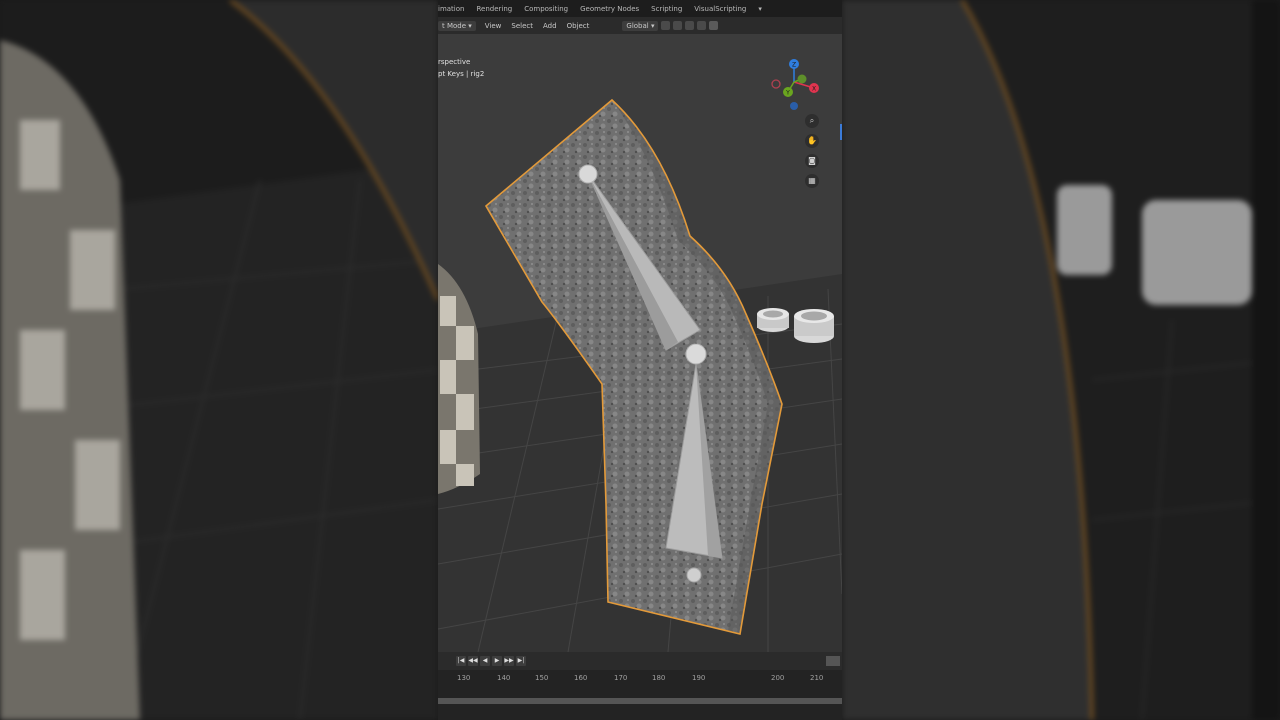 This screenshot has width=1280, height=720. Describe the element at coordinates (841, 132) in the screenshot. I see `sidebar-tab-indicator` at that location.